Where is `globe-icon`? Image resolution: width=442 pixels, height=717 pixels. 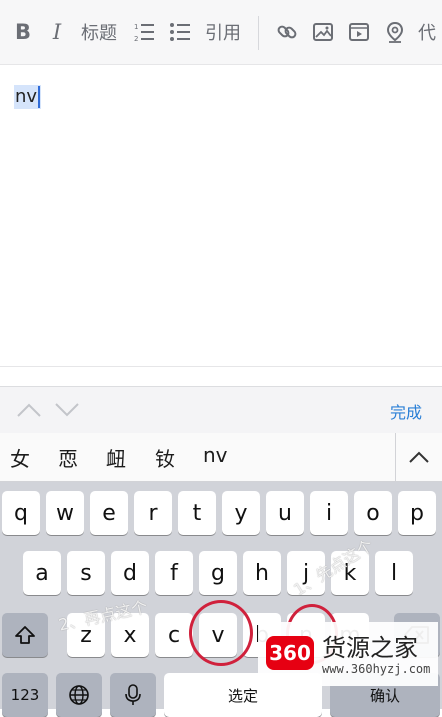 globe-icon is located at coordinates (79, 695).